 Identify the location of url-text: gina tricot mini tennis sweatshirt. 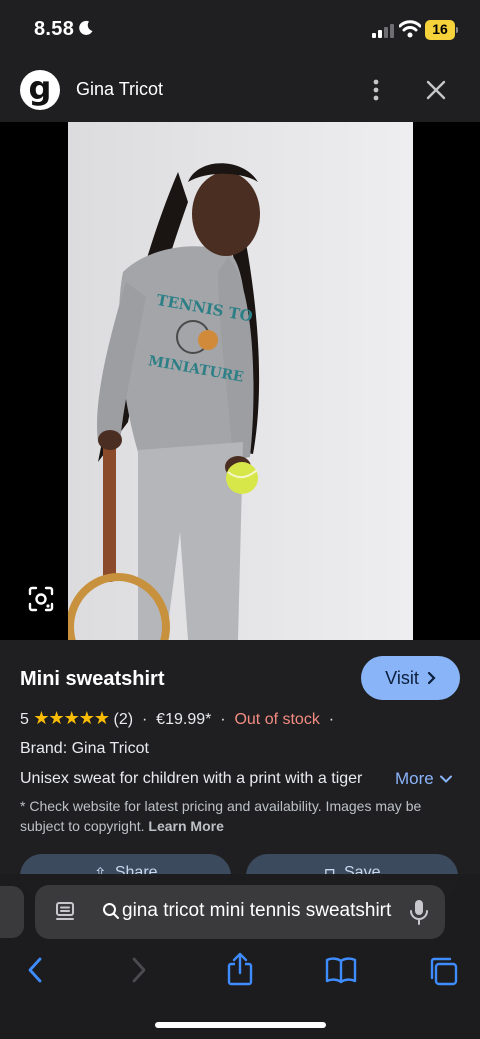
(257, 911).